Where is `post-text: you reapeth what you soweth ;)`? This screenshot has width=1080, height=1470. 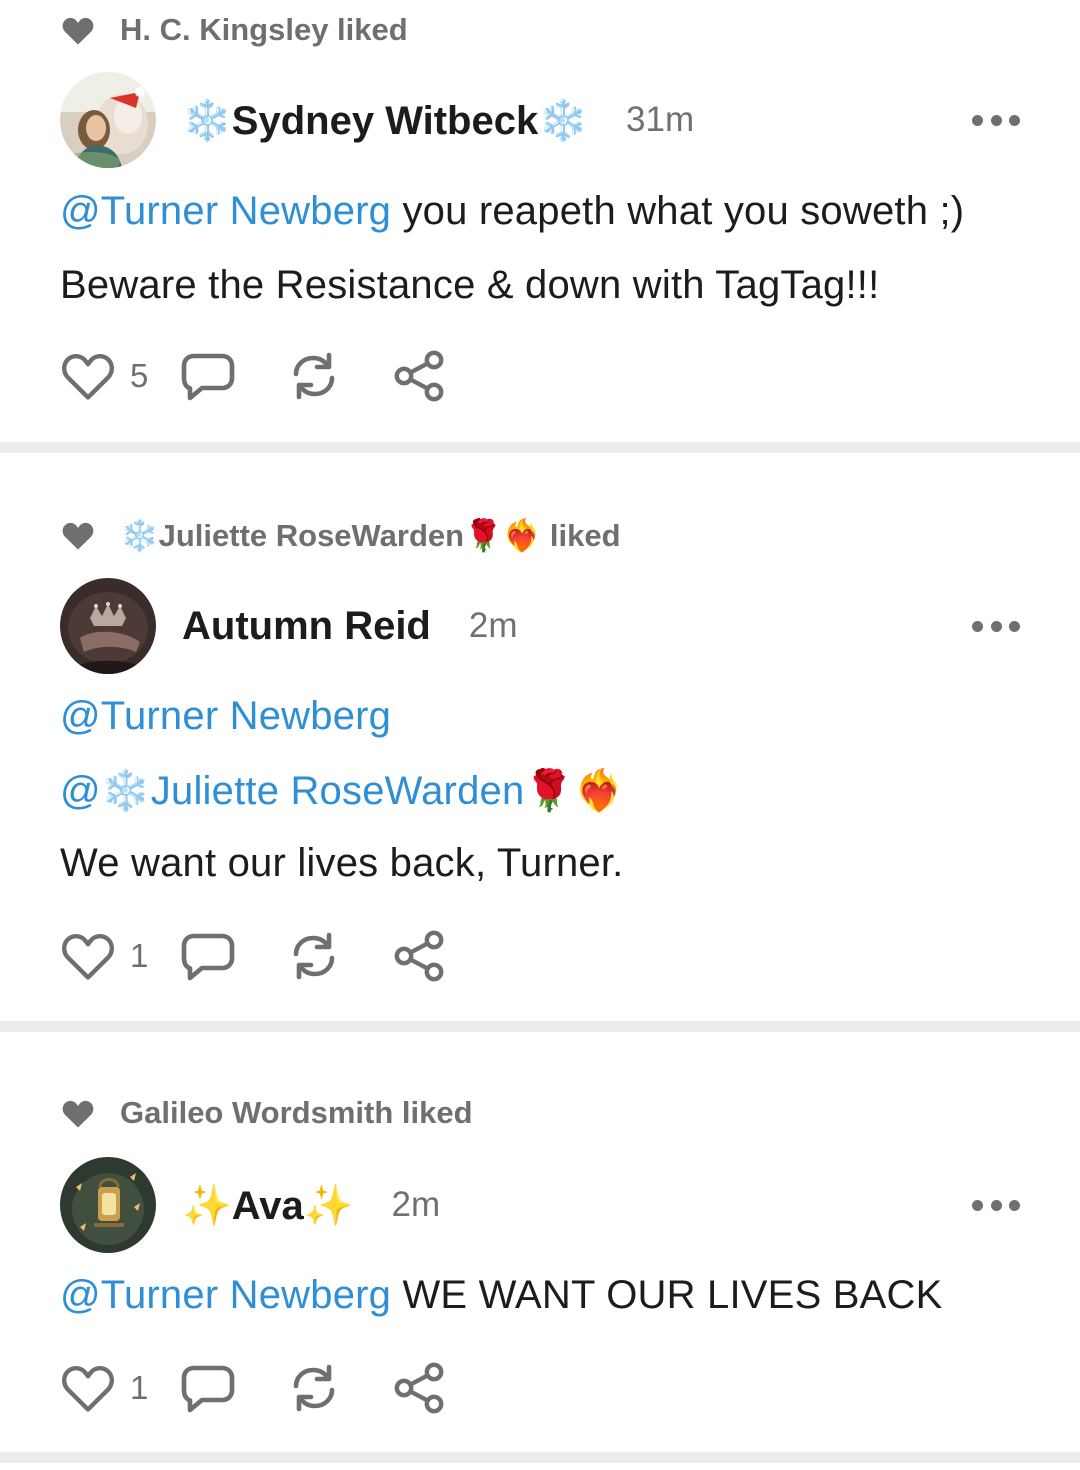
post-text: you reapeth what you soweth ;) is located at coordinates (678, 211).